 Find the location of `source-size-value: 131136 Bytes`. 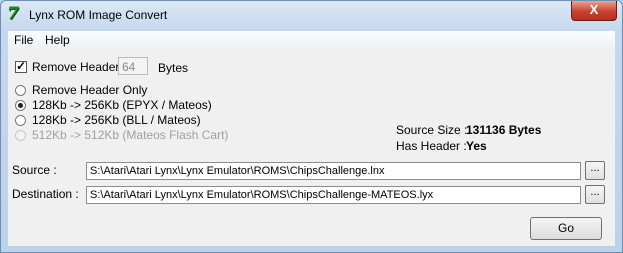

source-size-value: 131136 Bytes is located at coordinates (504, 130).